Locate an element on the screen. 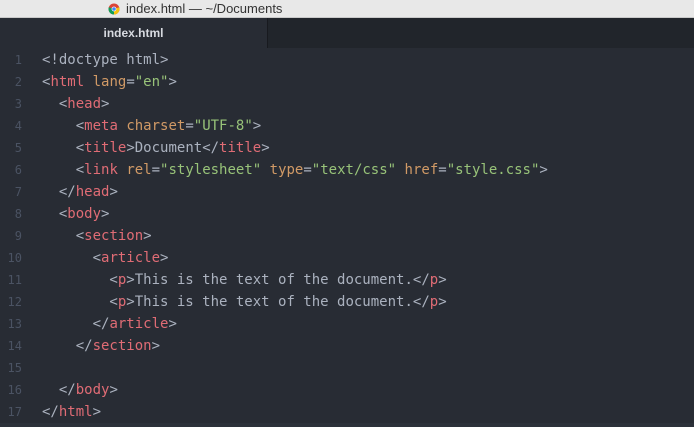 This screenshot has height=427, width=694. tab-index-html: index.html is located at coordinates (134, 33).